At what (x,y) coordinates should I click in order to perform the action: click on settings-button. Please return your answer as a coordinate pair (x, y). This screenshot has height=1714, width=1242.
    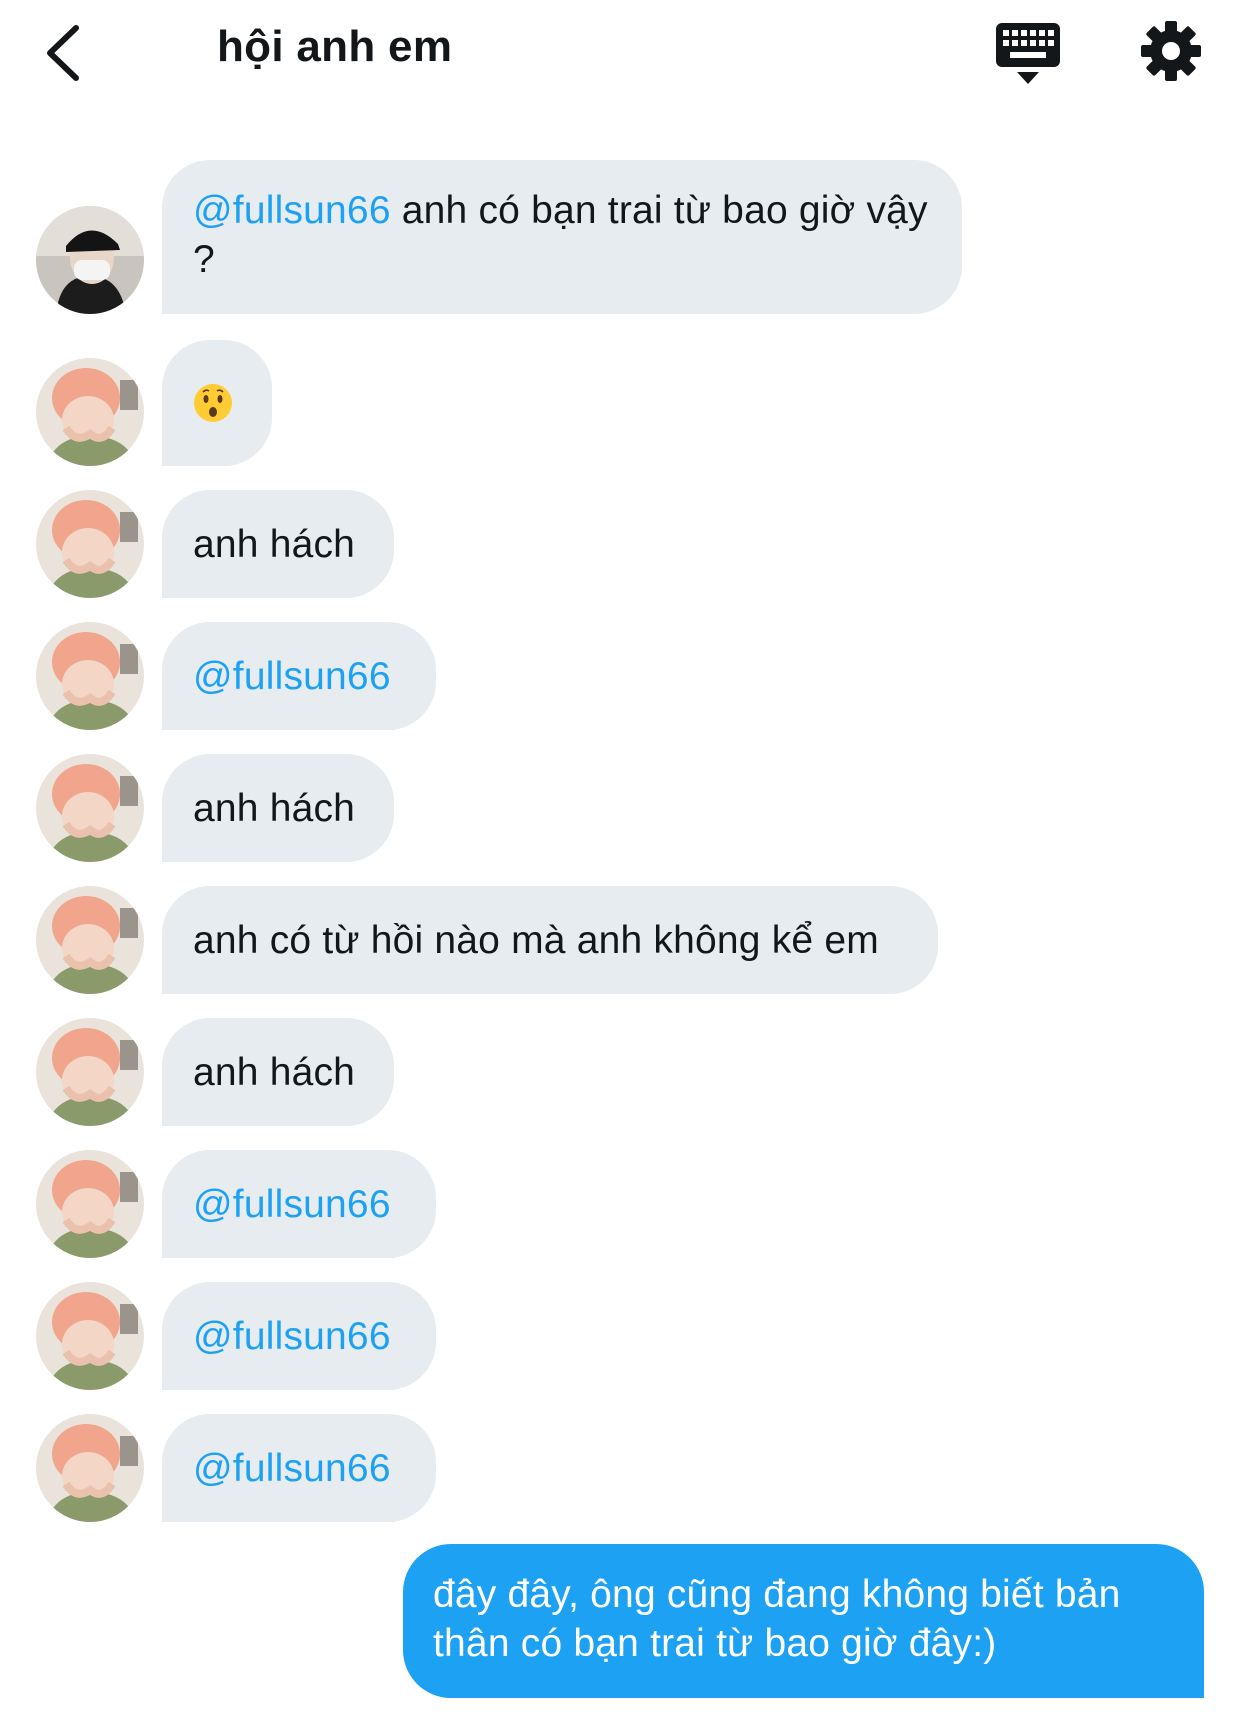
    Looking at the image, I should click on (1171, 51).